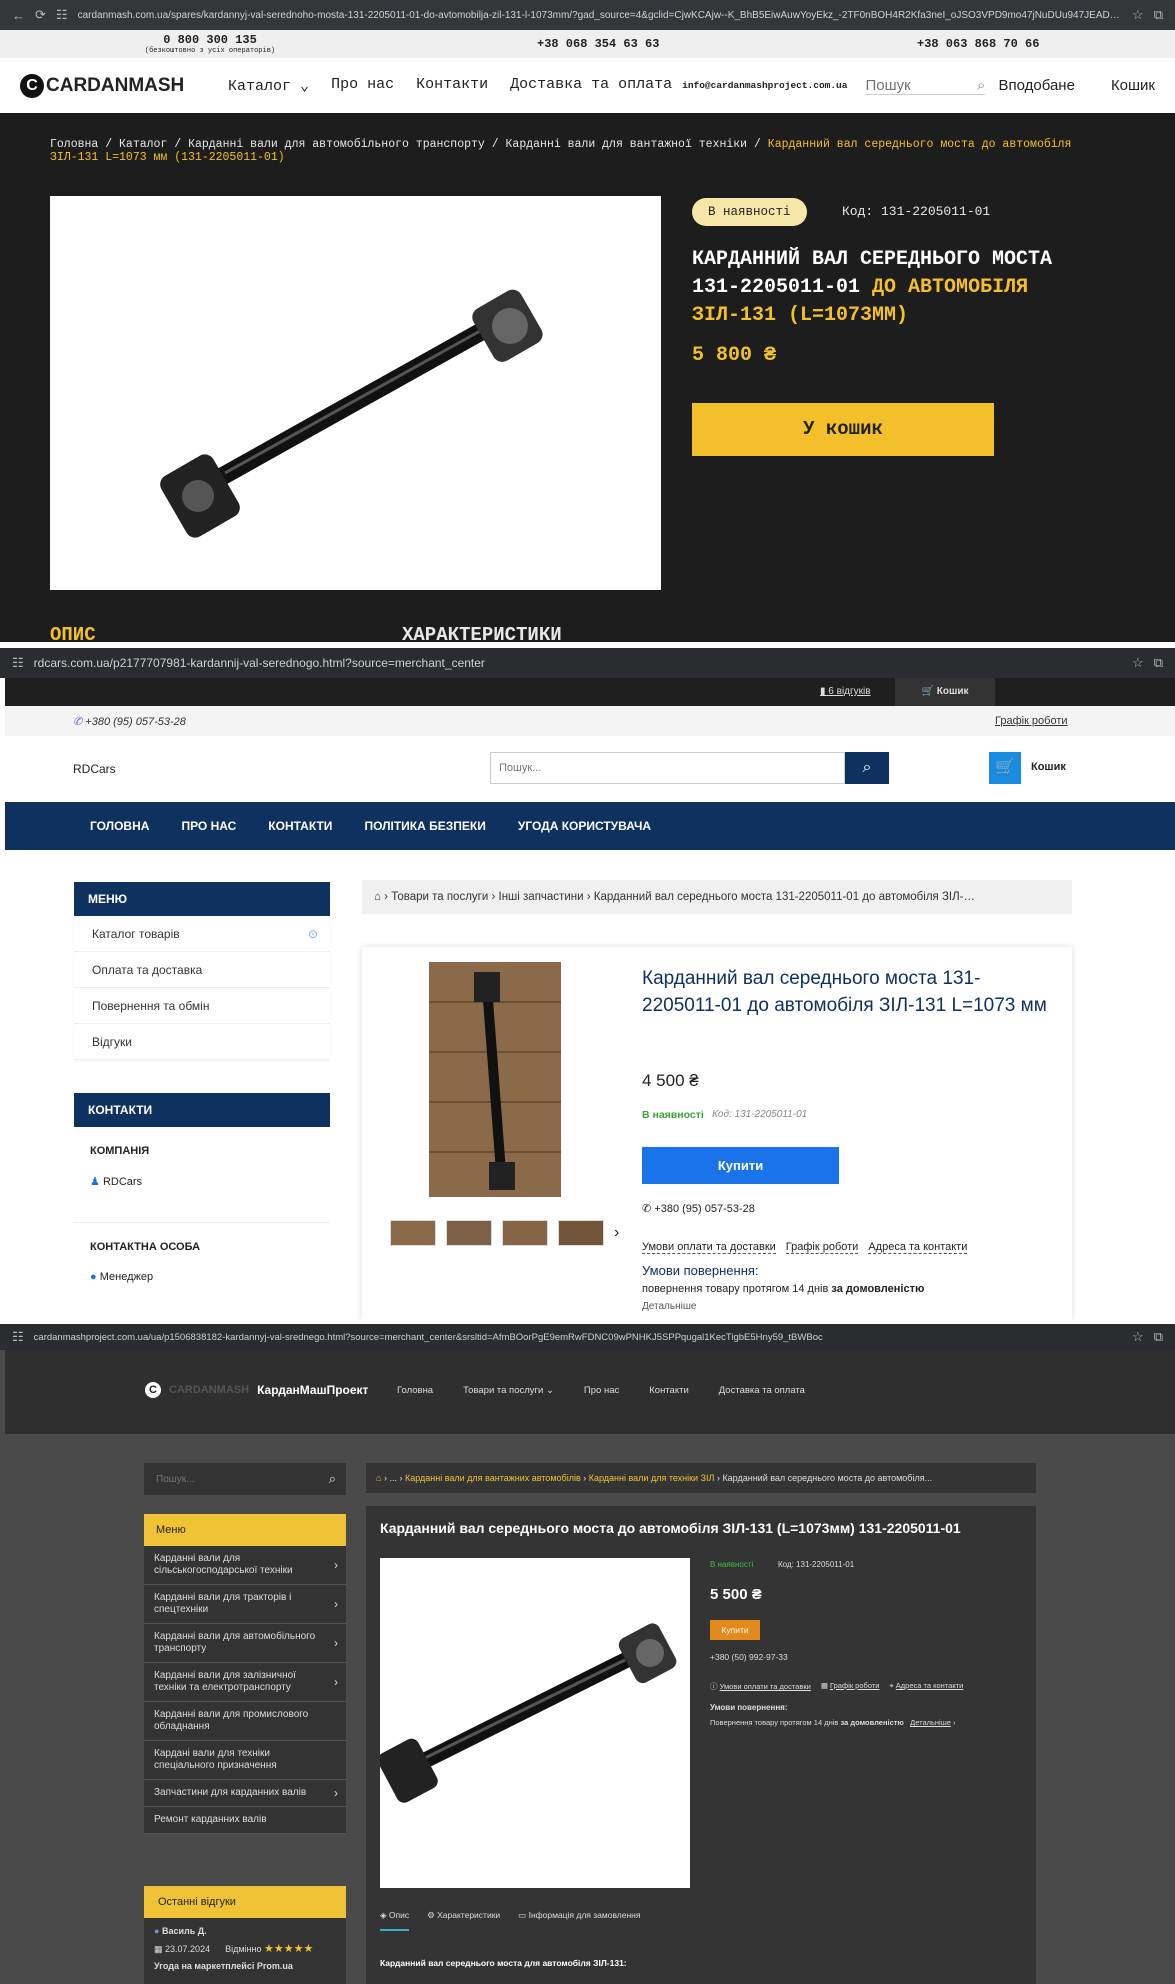 The height and width of the screenshot is (1984, 1175). What do you see at coordinates (945, 692) in the screenshot?
I see `top-cart: 🛒 Кошик` at bounding box center [945, 692].